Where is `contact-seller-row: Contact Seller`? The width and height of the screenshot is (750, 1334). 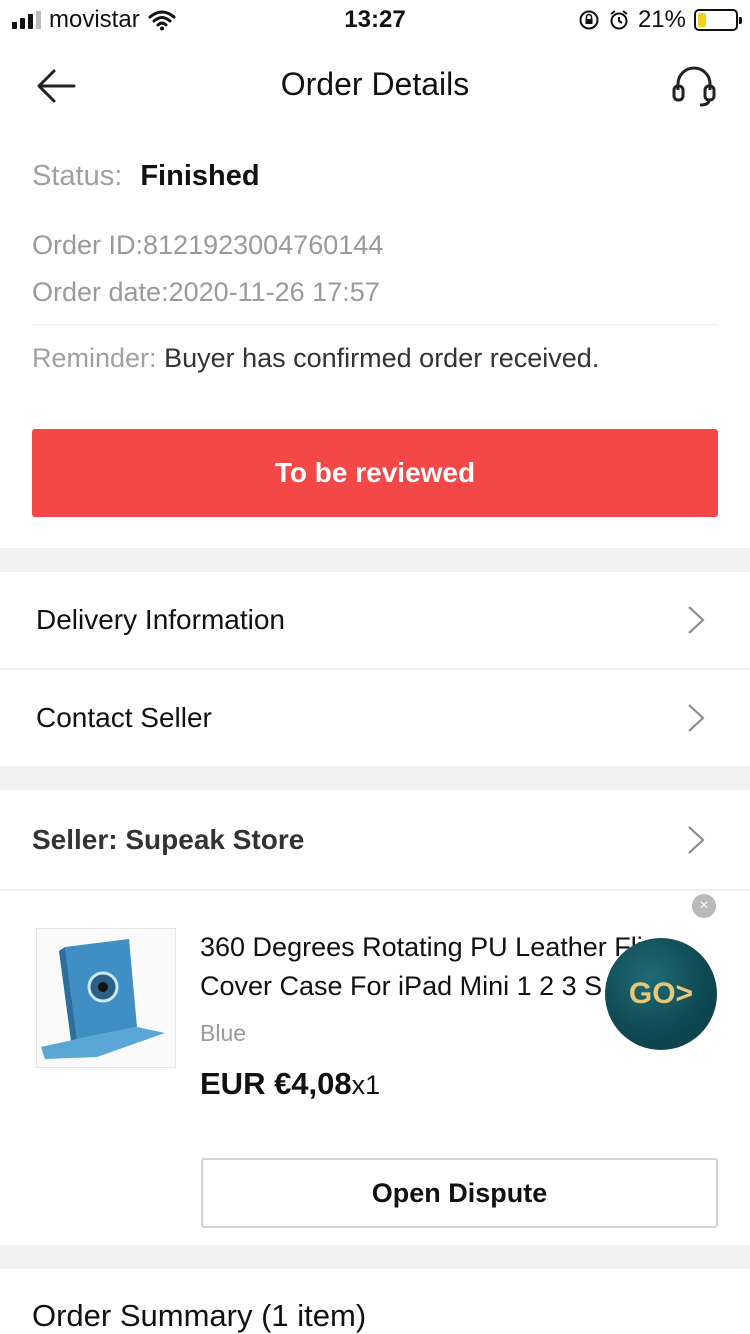
contact-seller-row: Contact Seller is located at coordinates (375, 718).